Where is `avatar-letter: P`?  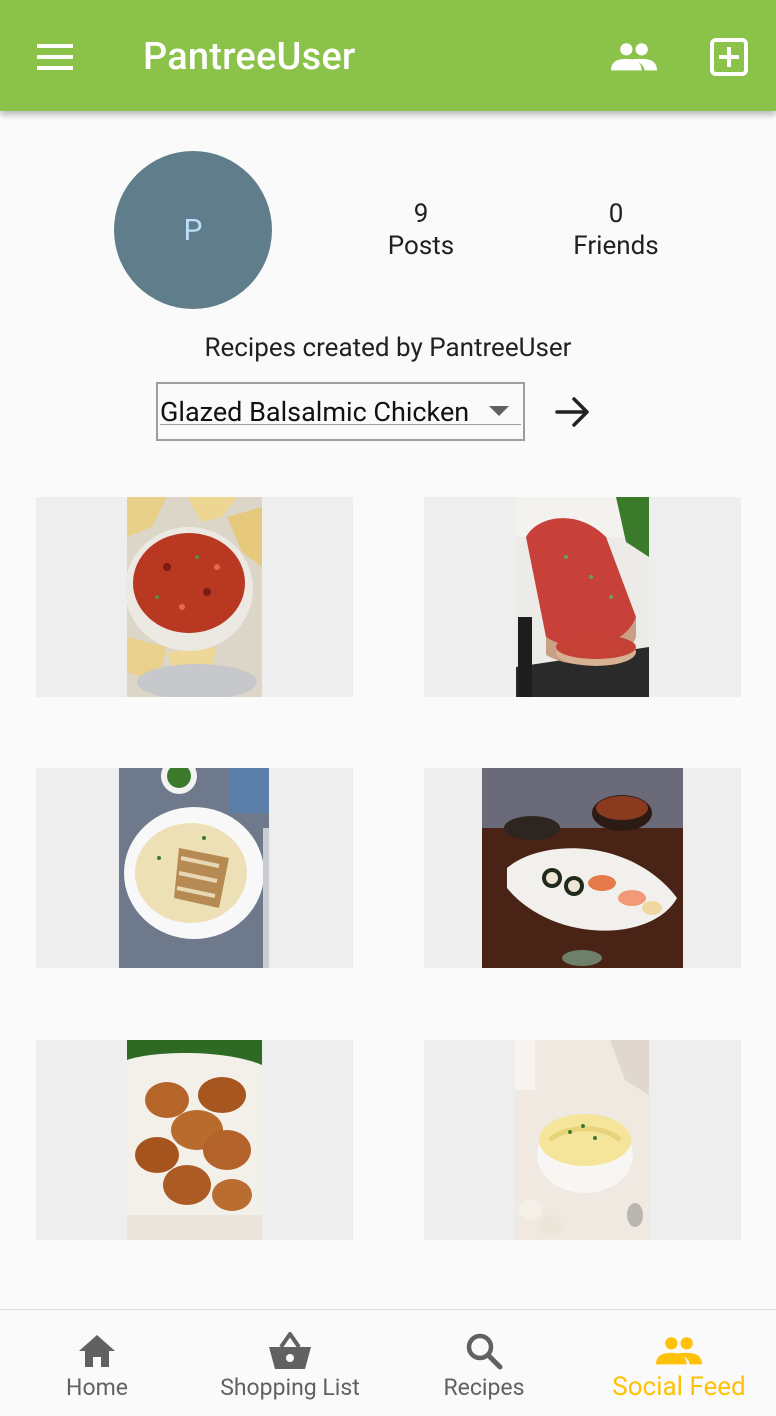 avatar-letter: P is located at coordinates (193, 230).